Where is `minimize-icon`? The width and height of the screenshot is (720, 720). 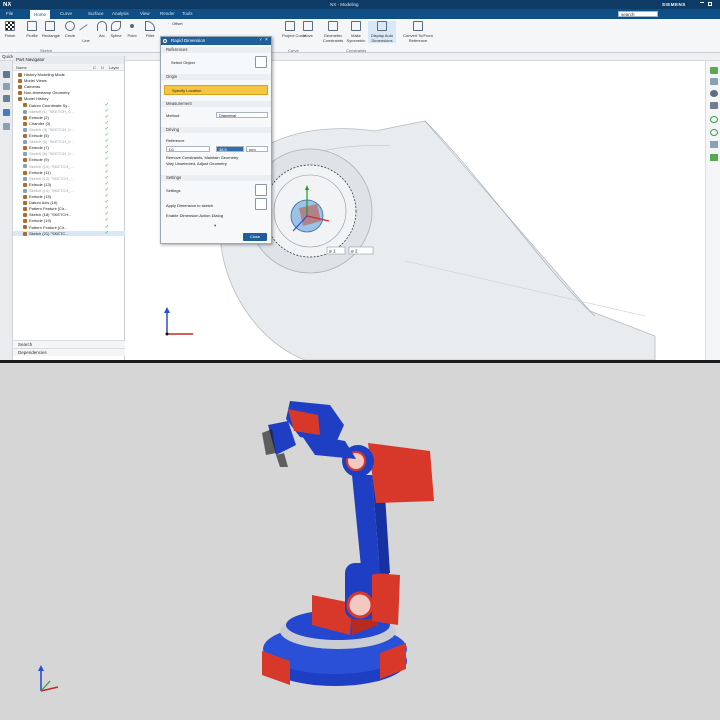 minimize-icon is located at coordinates (702, 4).